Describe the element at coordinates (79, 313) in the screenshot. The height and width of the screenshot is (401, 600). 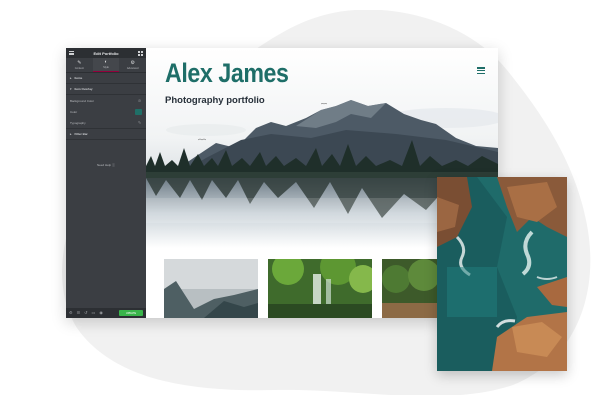
I see `layers-icon: ☰` at that location.